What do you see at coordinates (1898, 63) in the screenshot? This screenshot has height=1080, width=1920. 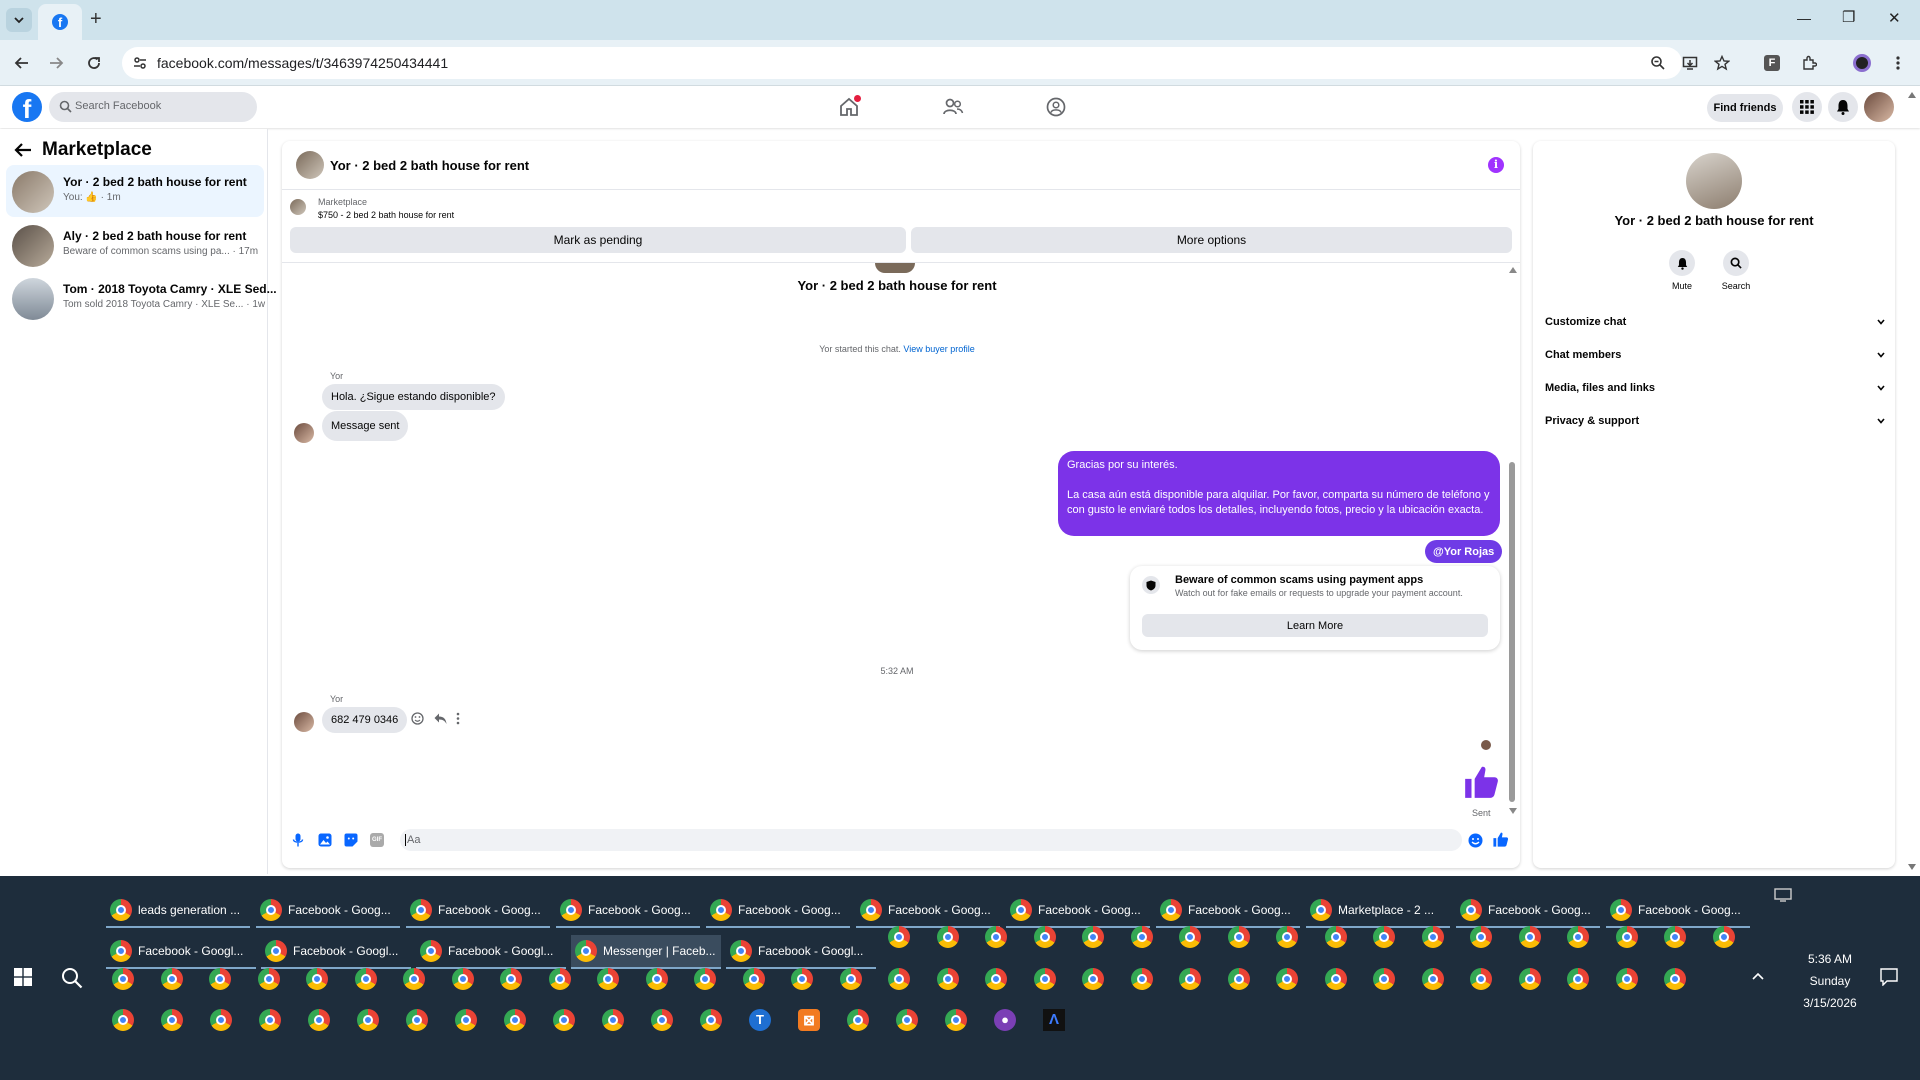 I see `browser-menu-icon` at bounding box center [1898, 63].